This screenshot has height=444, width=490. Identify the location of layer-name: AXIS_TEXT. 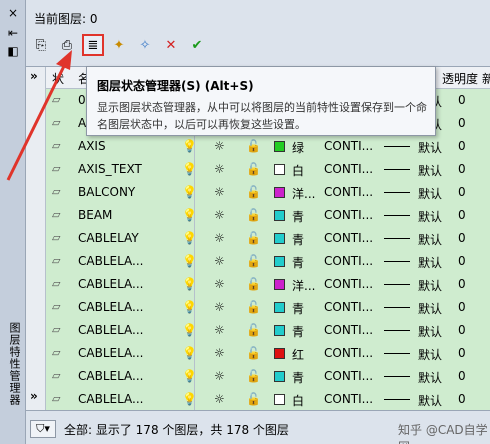
(110, 169).